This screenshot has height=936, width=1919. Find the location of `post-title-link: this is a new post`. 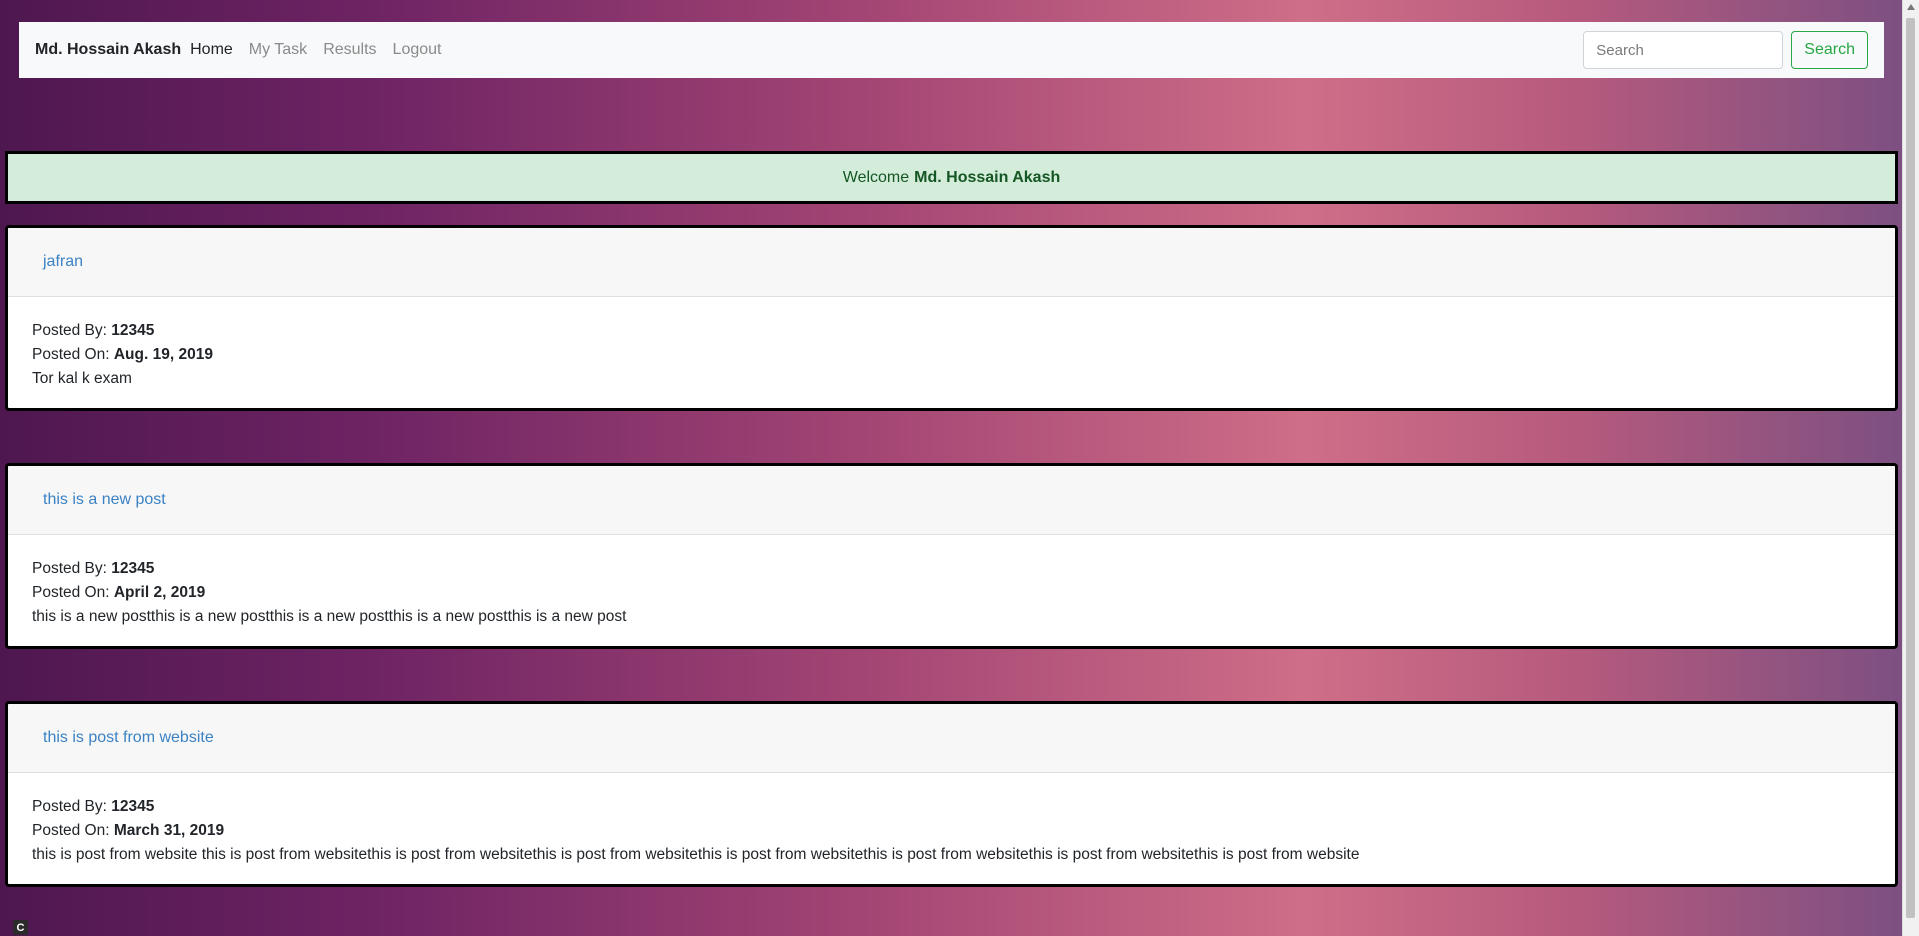

post-title-link: this is a new post is located at coordinates (104, 500).